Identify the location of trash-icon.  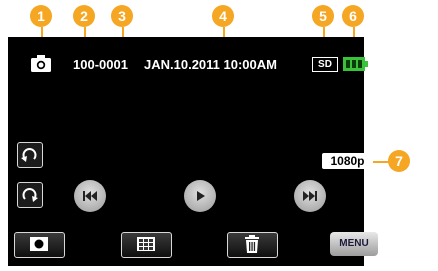
(252, 244).